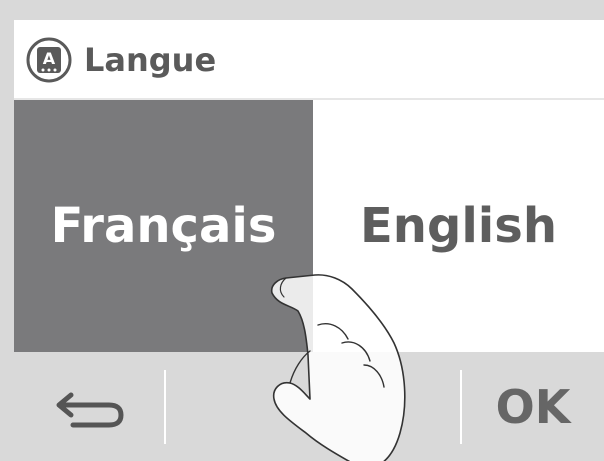  I want to click on empty-button, so click(314, 406).